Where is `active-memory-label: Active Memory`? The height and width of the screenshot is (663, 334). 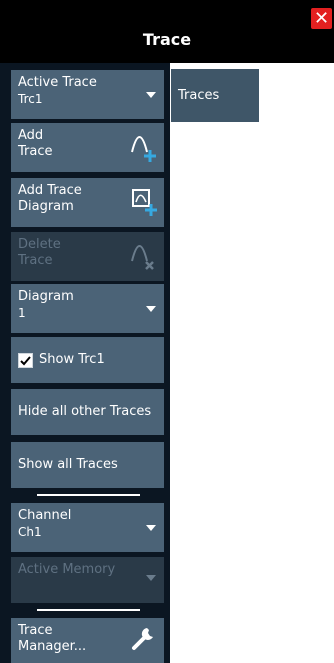 active-memory-label: Active Memory is located at coordinates (67, 569).